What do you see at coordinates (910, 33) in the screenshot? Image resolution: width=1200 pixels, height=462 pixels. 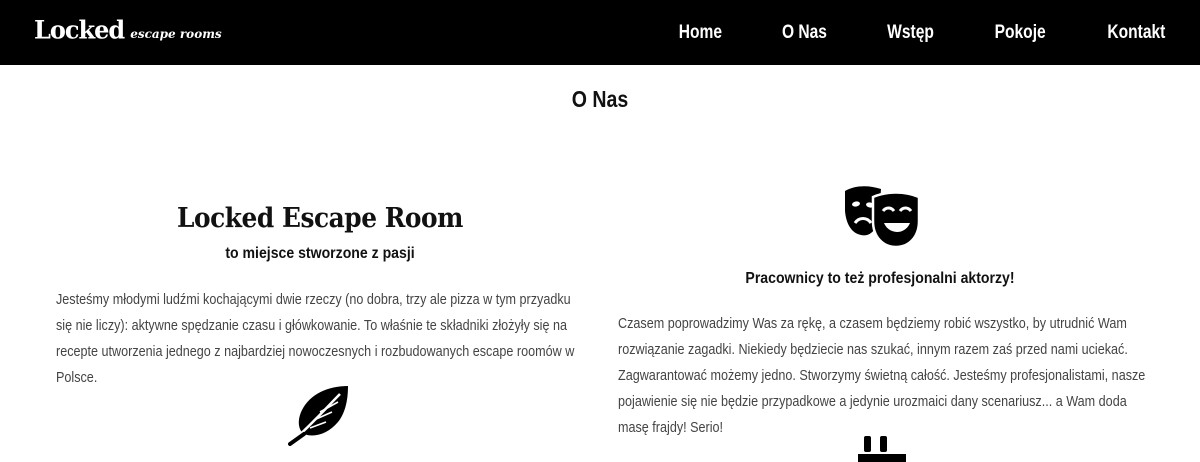 I see `nav-wstep: Wstęp` at bounding box center [910, 33].